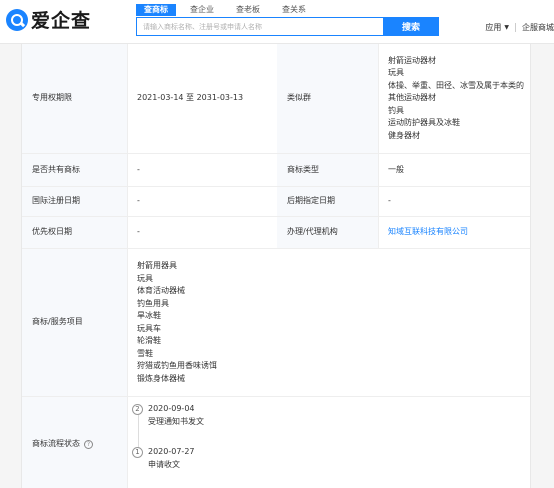  I want to click on label-later-date: 后期指定日期, so click(327, 201).